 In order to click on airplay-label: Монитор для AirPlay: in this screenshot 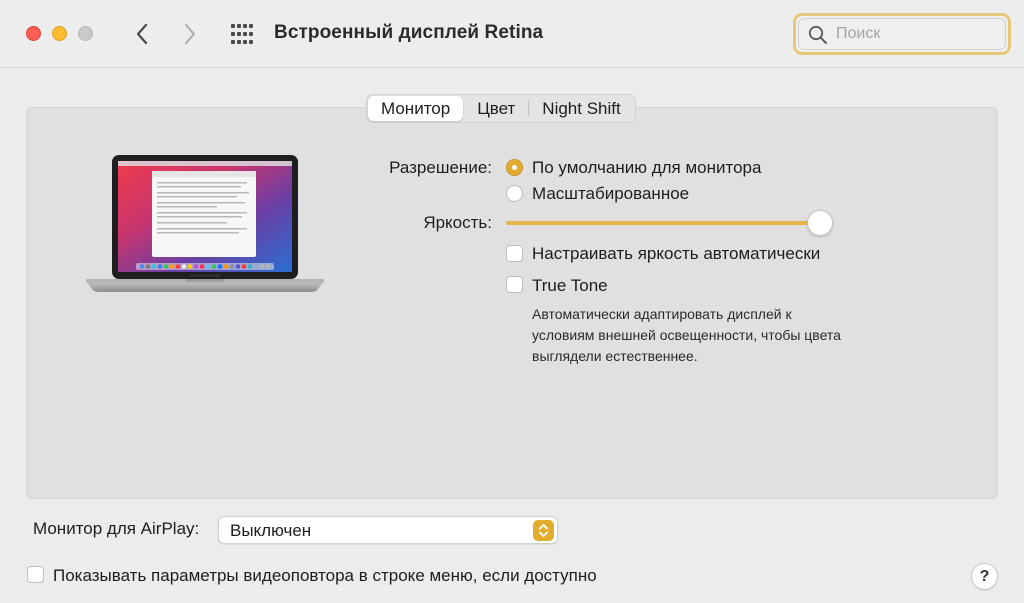, I will do `click(116, 528)`.